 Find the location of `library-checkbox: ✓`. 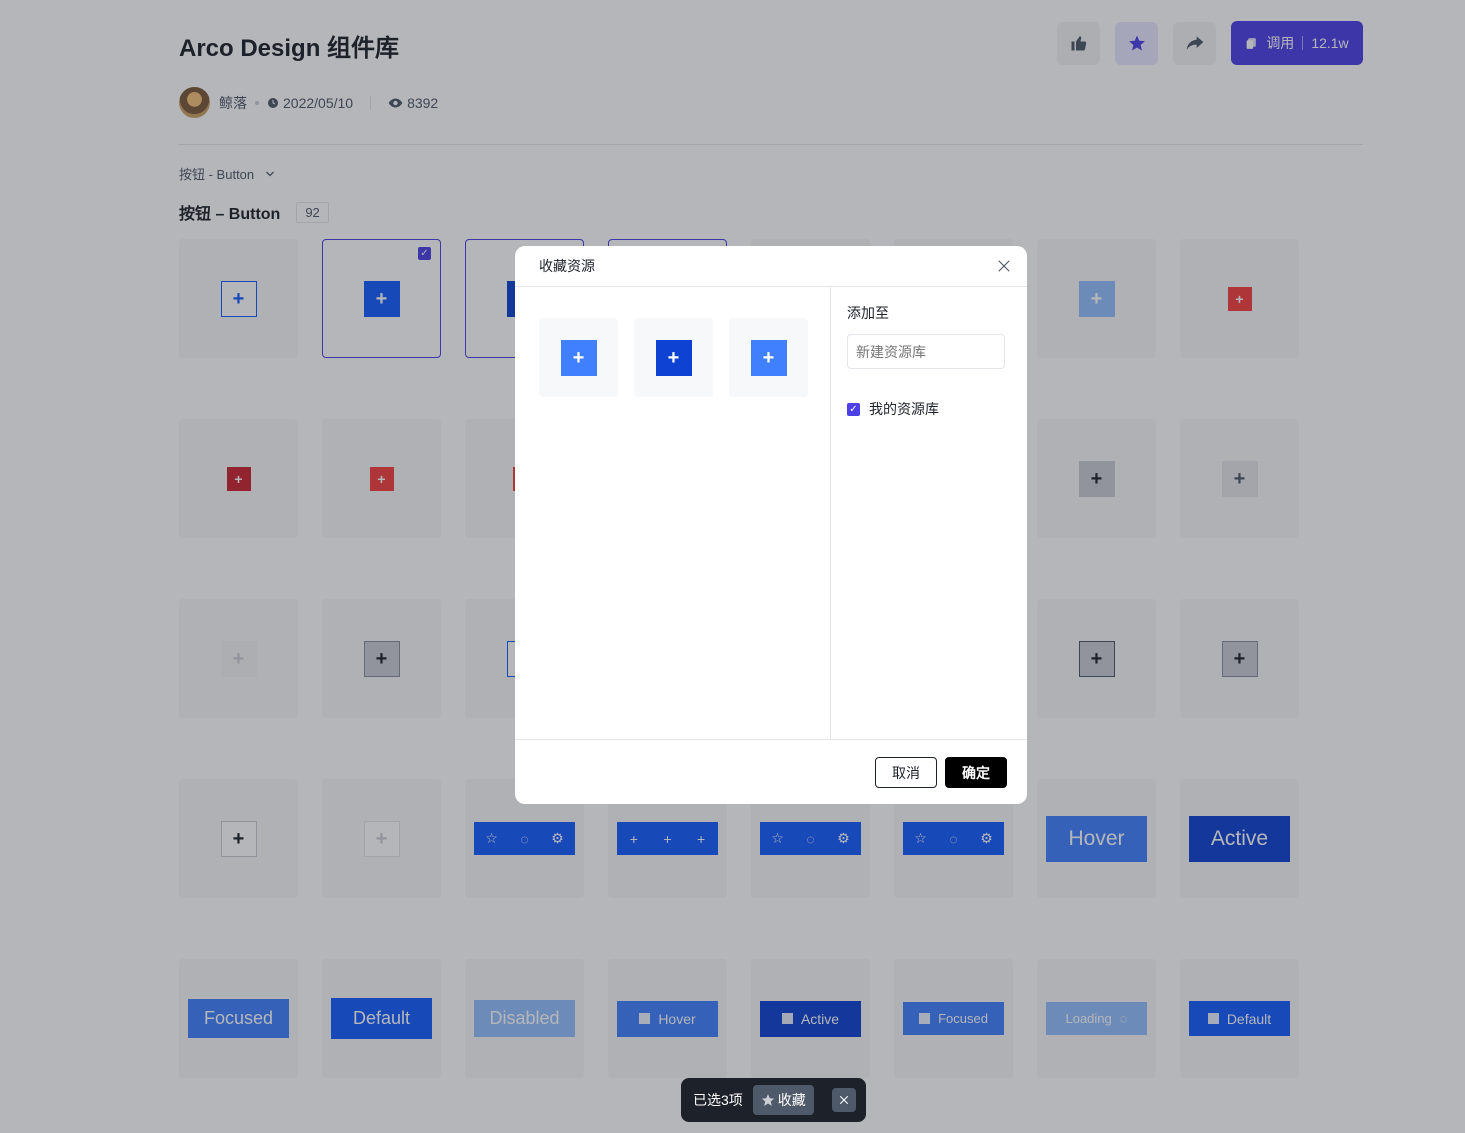

library-checkbox: ✓ is located at coordinates (853, 409).